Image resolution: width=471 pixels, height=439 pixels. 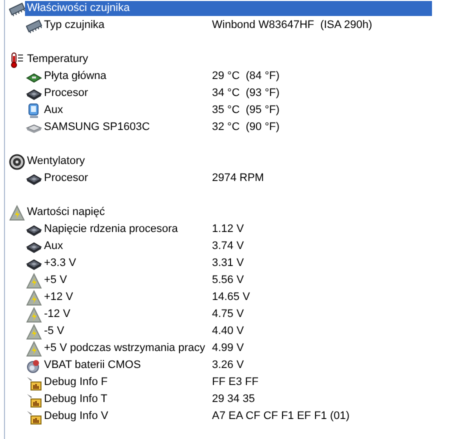 What do you see at coordinates (246, 127) in the screenshot?
I see `sensor-value: 32 °C (90 °F)` at bounding box center [246, 127].